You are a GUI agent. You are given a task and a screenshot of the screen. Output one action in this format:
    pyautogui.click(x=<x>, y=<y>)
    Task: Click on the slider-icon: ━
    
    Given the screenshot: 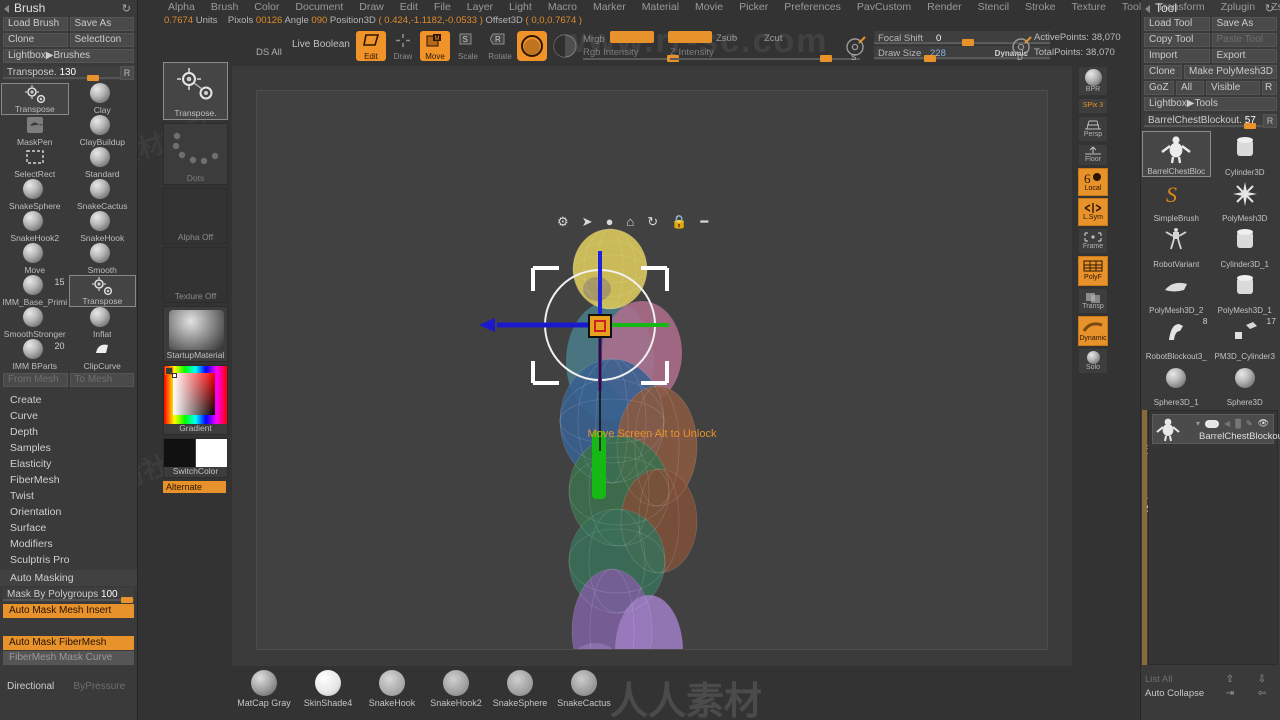 What is the action you would take?
    pyautogui.click(x=704, y=221)
    